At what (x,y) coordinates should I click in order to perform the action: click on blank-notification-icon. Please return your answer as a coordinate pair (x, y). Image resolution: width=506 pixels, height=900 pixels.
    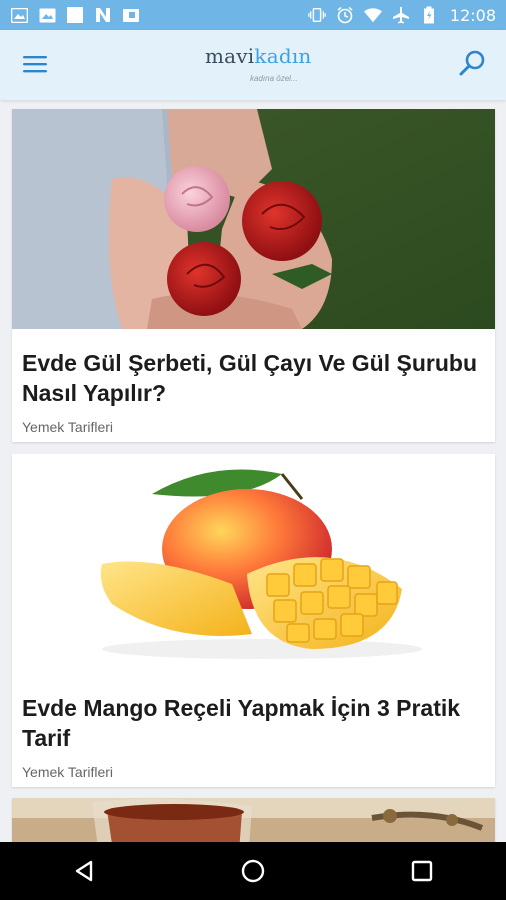
    Looking at the image, I should click on (75, 15).